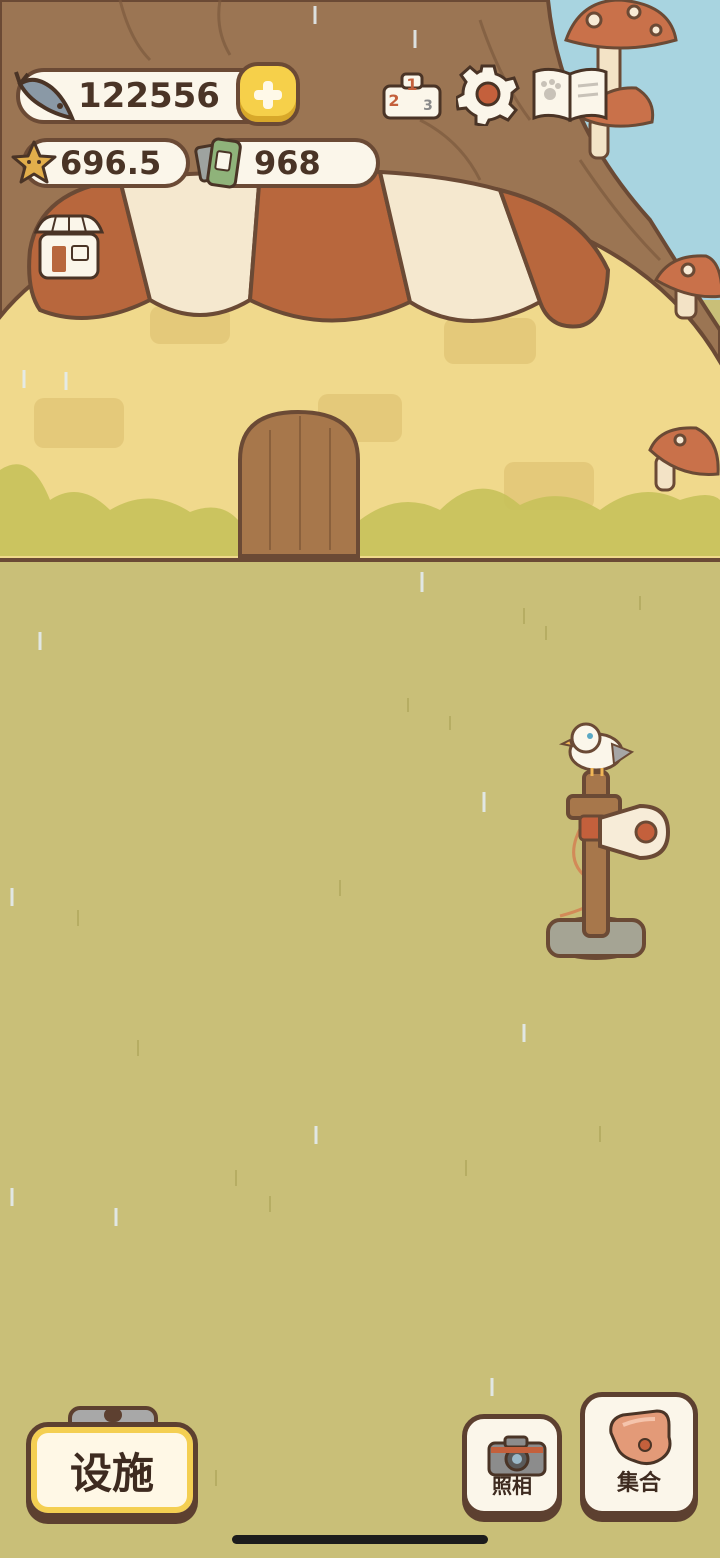 This screenshot has width=720, height=1558. I want to click on photo-label: 照相, so click(512, 1486).